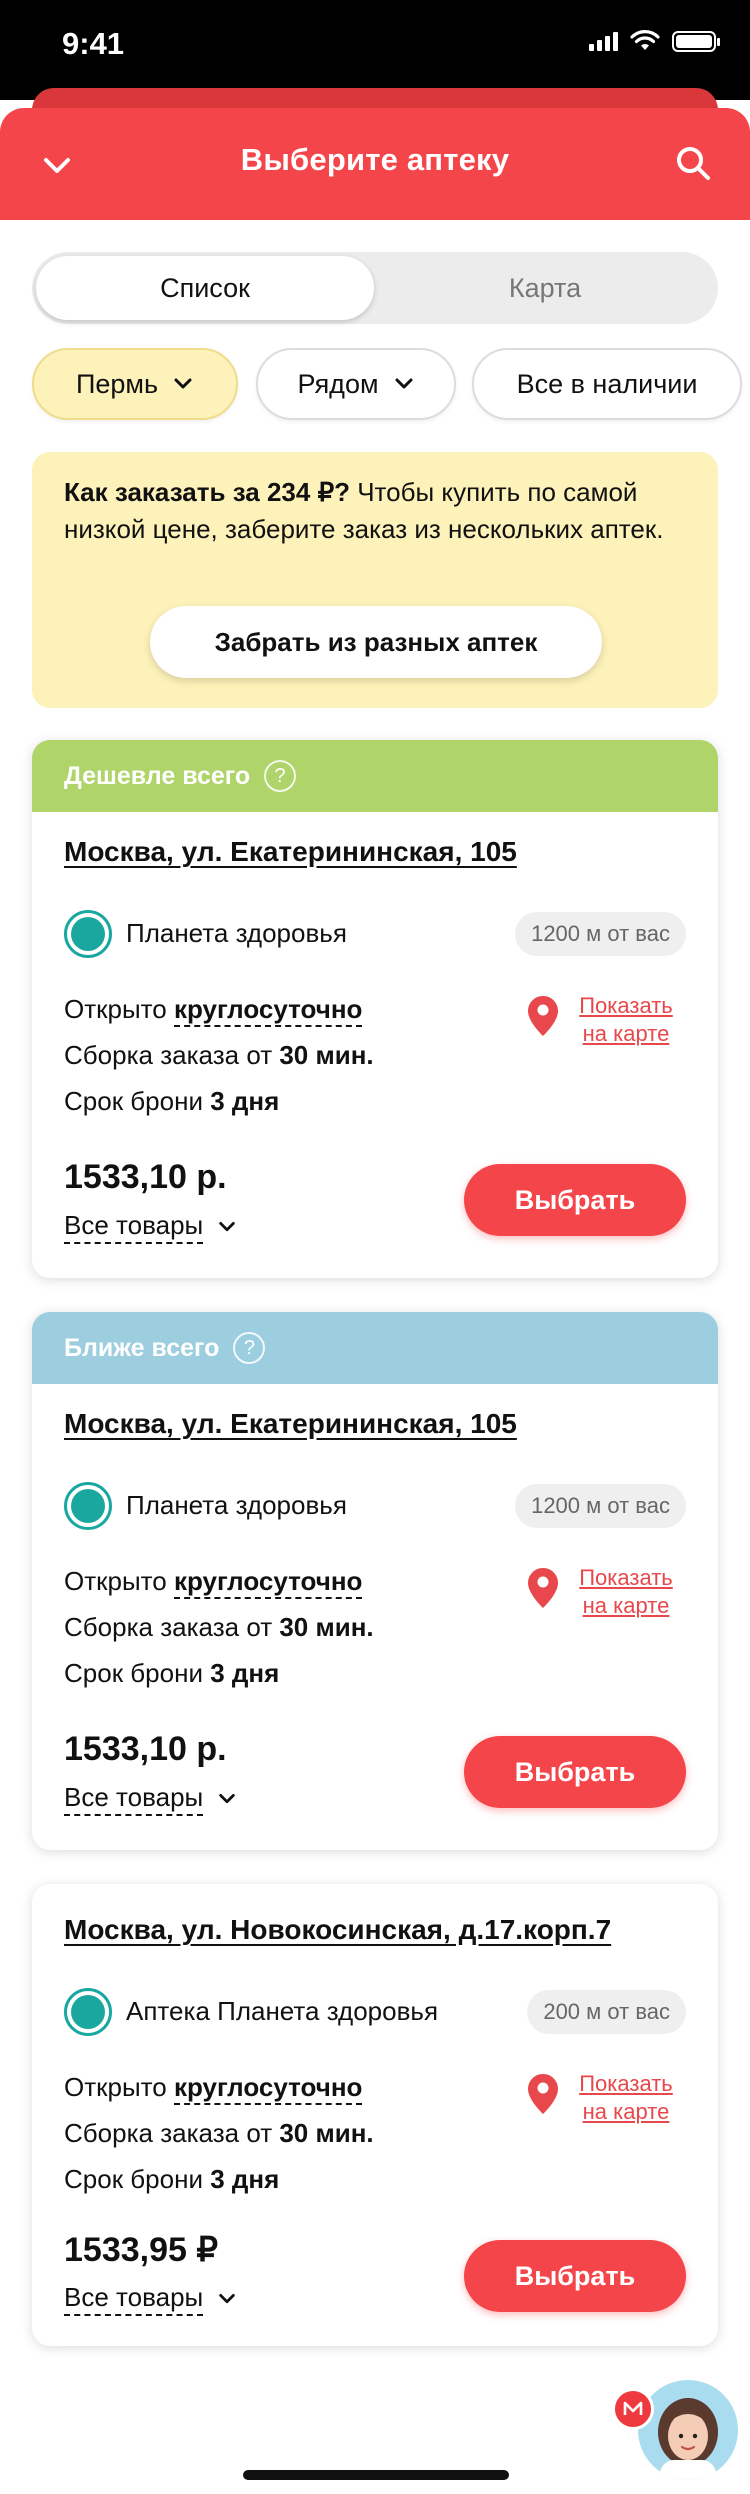  What do you see at coordinates (693, 163) in the screenshot?
I see `search-icon` at bounding box center [693, 163].